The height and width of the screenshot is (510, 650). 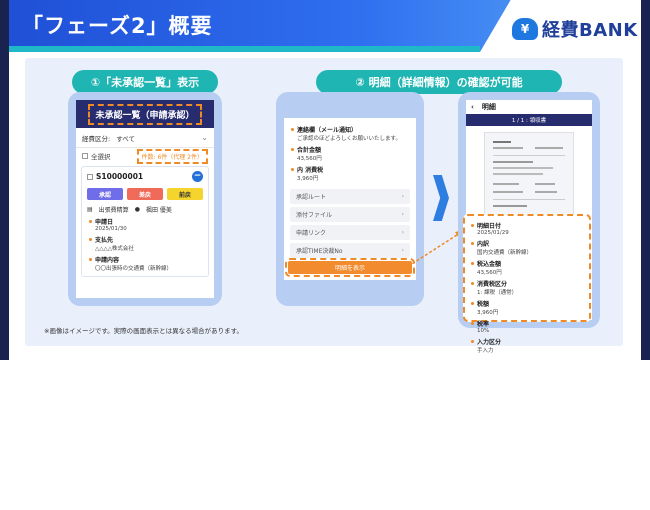 What do you see at coordinates (105, 194) in the screenshot?
I see `approve-button: 承認` at bounding box center [105, 194].